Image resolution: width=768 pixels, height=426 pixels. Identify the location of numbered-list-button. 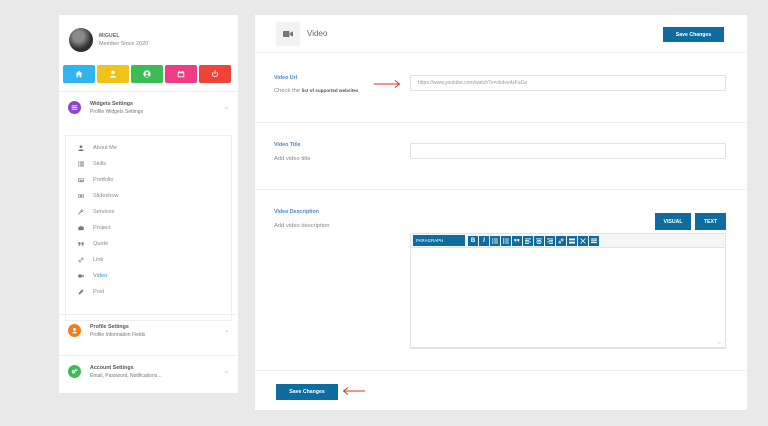
(506, 240).